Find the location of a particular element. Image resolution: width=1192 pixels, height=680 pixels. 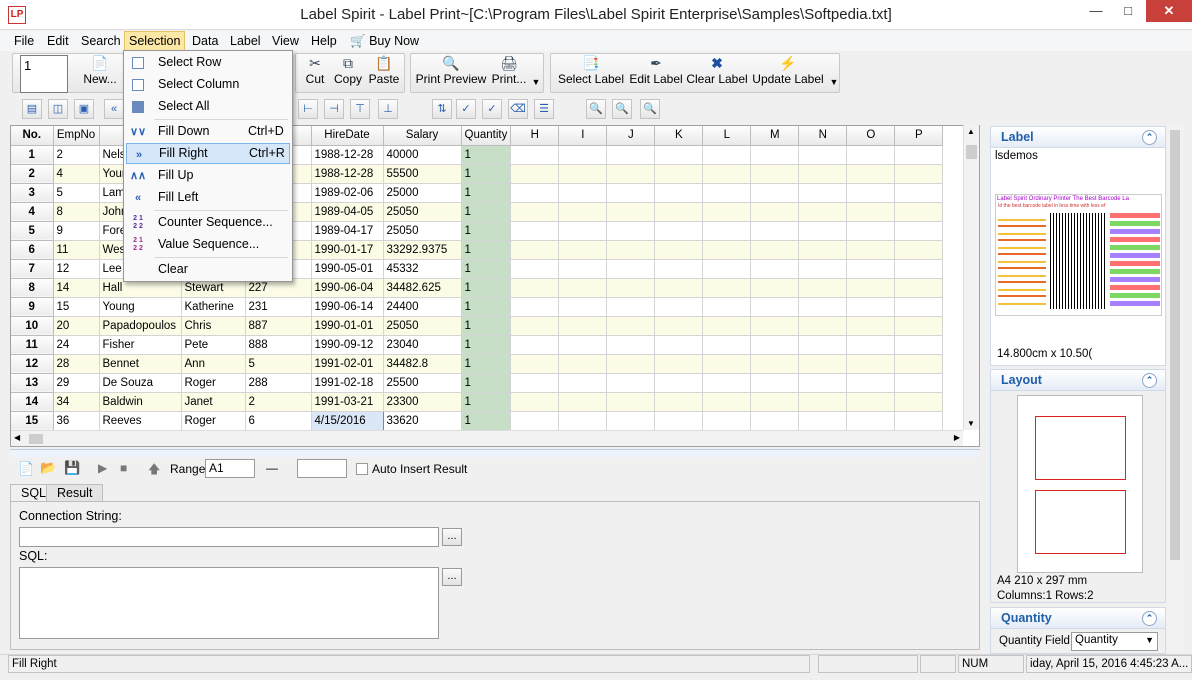

row-number: 8 is located at coordinates (32, 288).